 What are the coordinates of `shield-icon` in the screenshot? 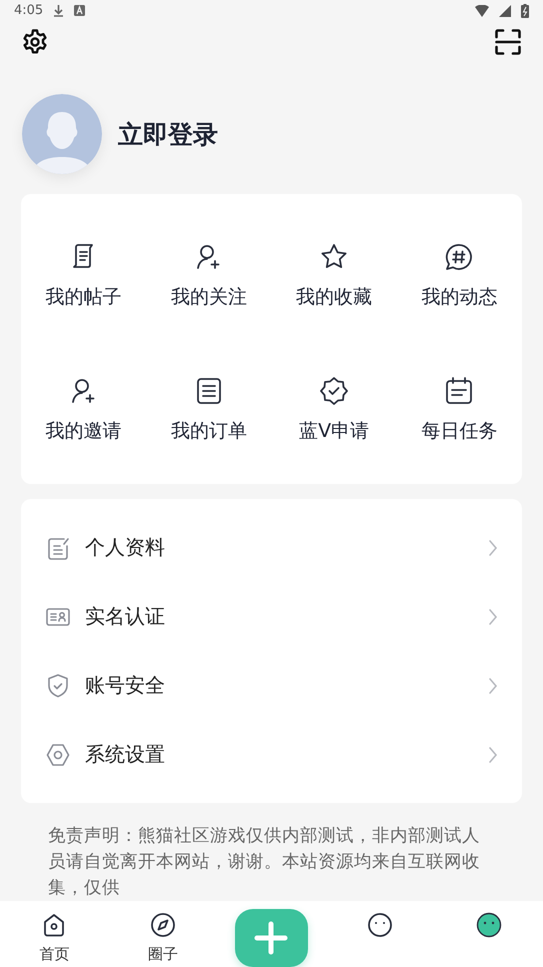 It's located at (58, 685).